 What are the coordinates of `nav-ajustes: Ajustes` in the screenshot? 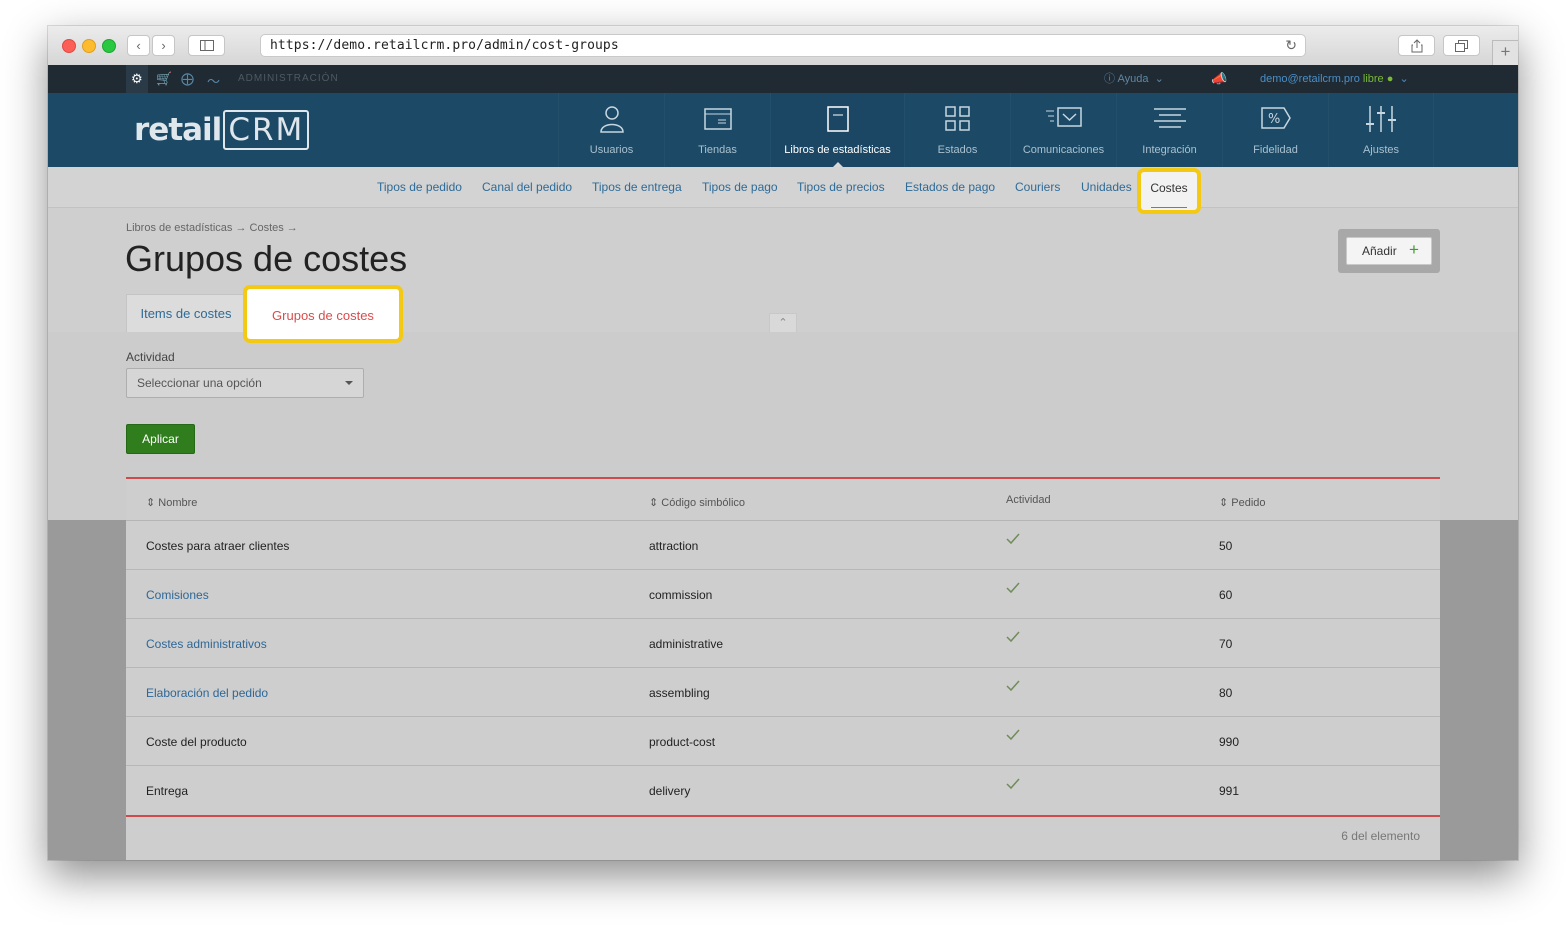 It's located at (1381, 130).